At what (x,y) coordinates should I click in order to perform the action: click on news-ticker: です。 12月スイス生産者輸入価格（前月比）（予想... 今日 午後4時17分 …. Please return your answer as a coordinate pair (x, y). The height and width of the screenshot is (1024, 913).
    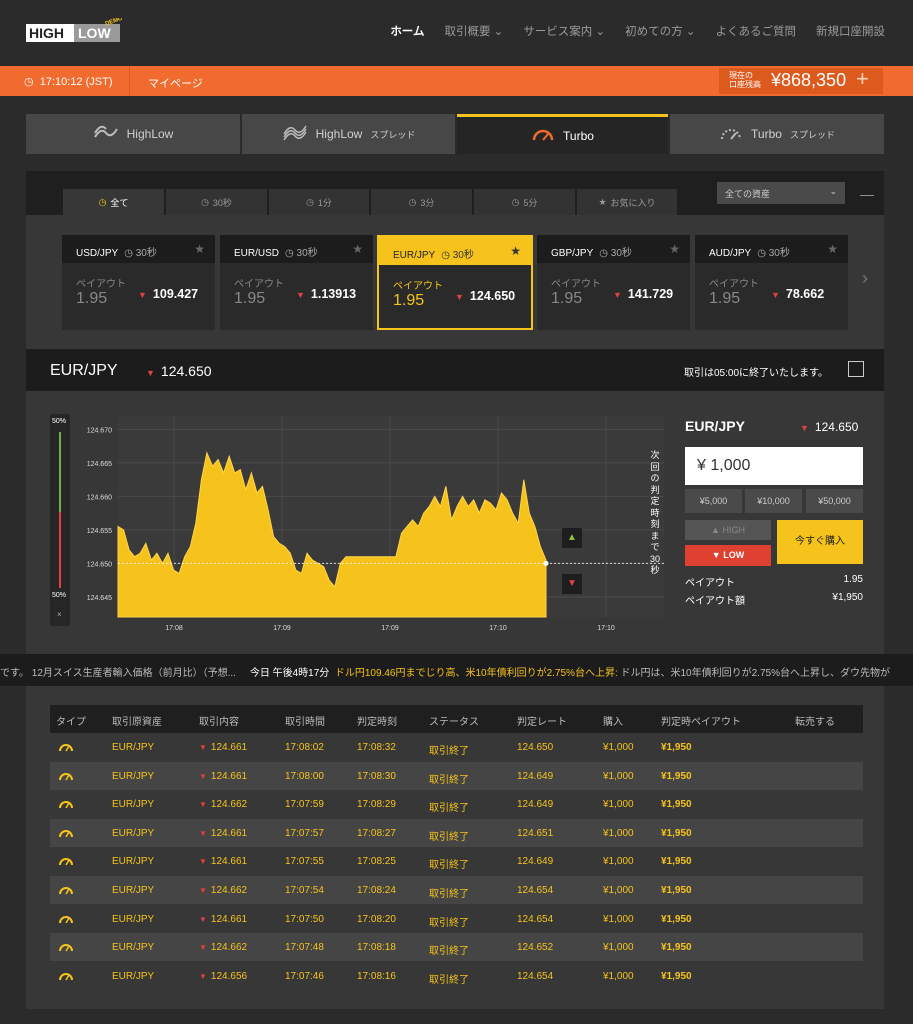
    Looking at the image, I should click on (456, 670).